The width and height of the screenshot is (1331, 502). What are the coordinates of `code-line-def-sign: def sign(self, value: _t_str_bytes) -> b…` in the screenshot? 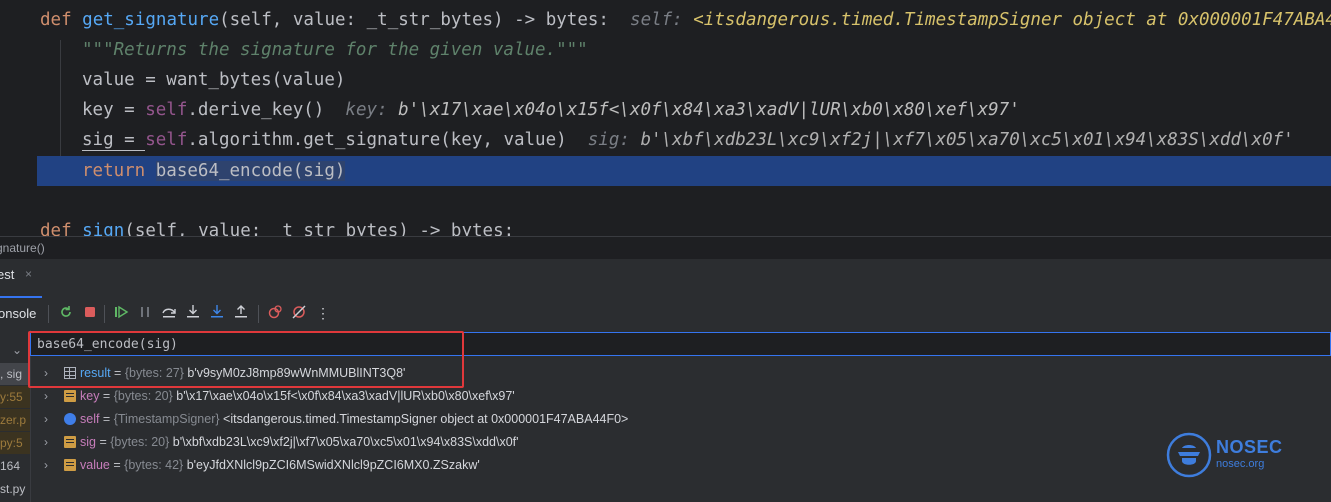 It's located at (257, 226).